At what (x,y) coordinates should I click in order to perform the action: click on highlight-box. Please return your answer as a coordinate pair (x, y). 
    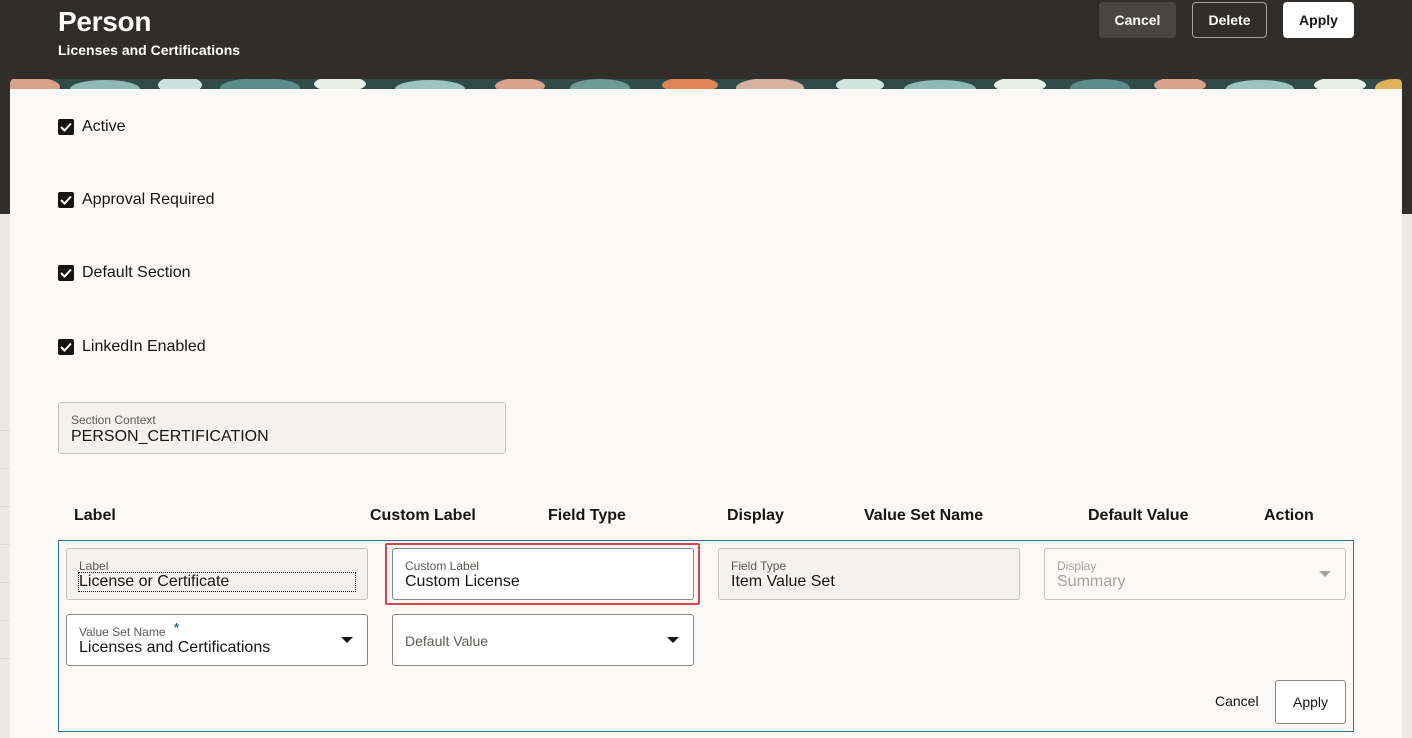
    Looking at the image, I should click on (542, 574).